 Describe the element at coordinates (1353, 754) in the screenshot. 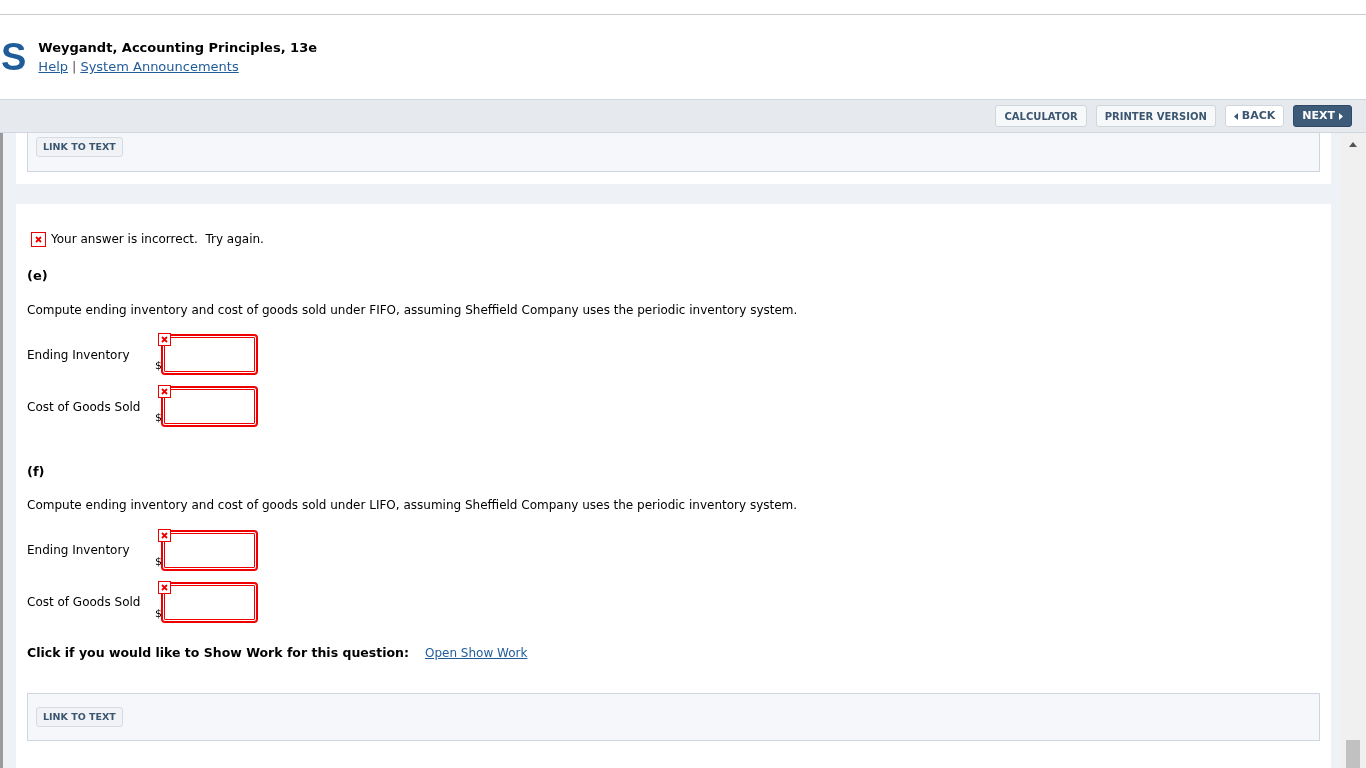

I see `scrollbar-thumb` at that location.